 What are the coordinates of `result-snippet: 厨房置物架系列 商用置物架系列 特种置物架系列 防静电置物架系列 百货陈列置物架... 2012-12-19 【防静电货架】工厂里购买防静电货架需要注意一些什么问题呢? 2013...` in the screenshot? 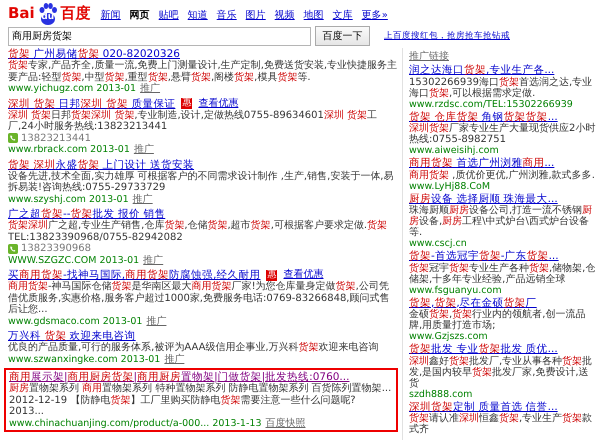 It's located at (200, 400).